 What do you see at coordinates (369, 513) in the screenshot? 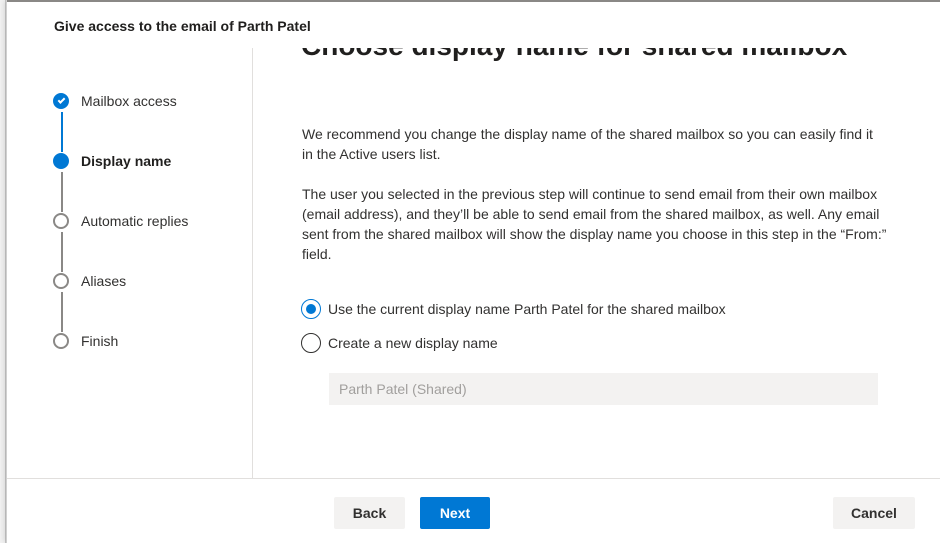
I see `back-button: Back` at bounding box center [369, 513].